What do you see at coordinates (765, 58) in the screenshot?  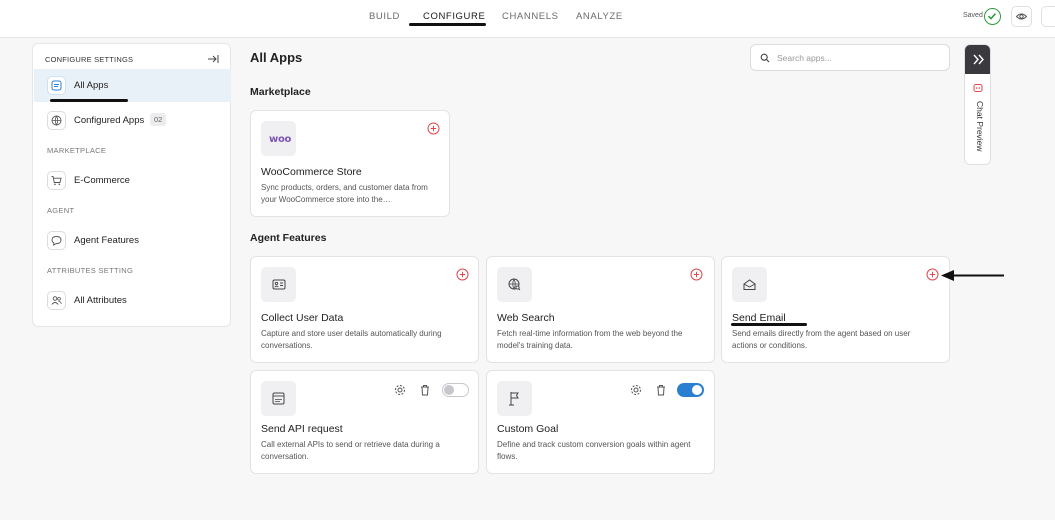 I see `search-icon` at bounding box center [765, 58].